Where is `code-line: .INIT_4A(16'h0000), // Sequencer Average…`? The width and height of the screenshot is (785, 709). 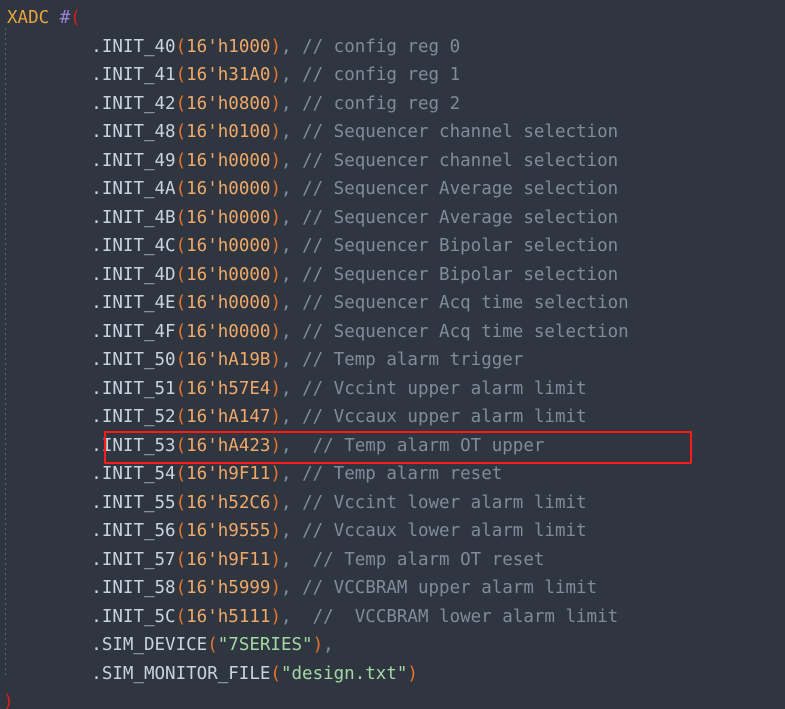
code-line: .INIT_4A(16'h0000), // Sequencer Average… is located at coordinates (392, 189).